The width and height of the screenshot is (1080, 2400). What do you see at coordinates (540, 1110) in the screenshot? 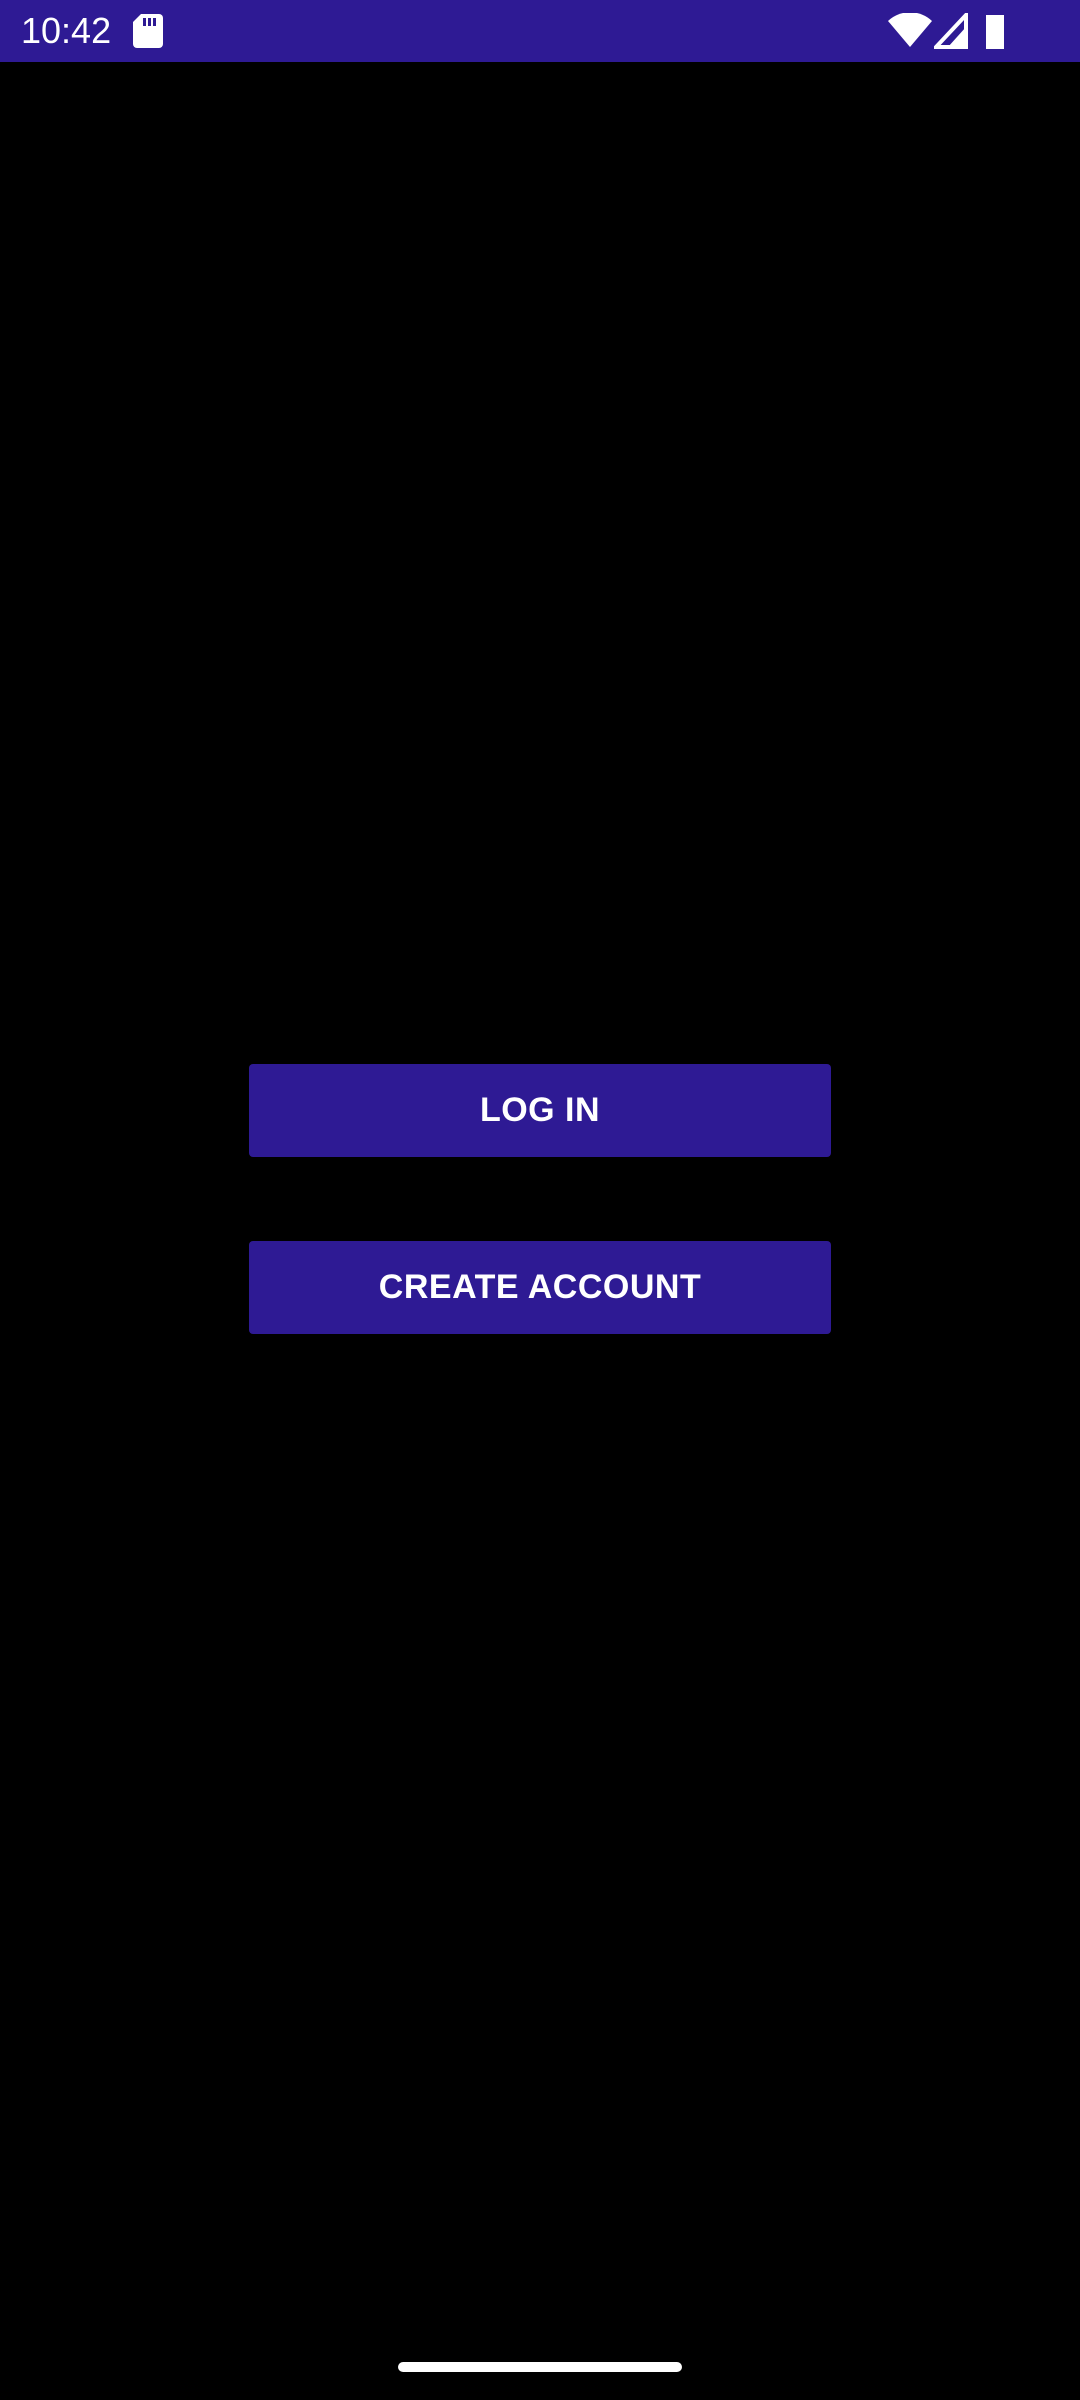
I see `log-in-button: LOG IN` at bounding box center [540, 1110].